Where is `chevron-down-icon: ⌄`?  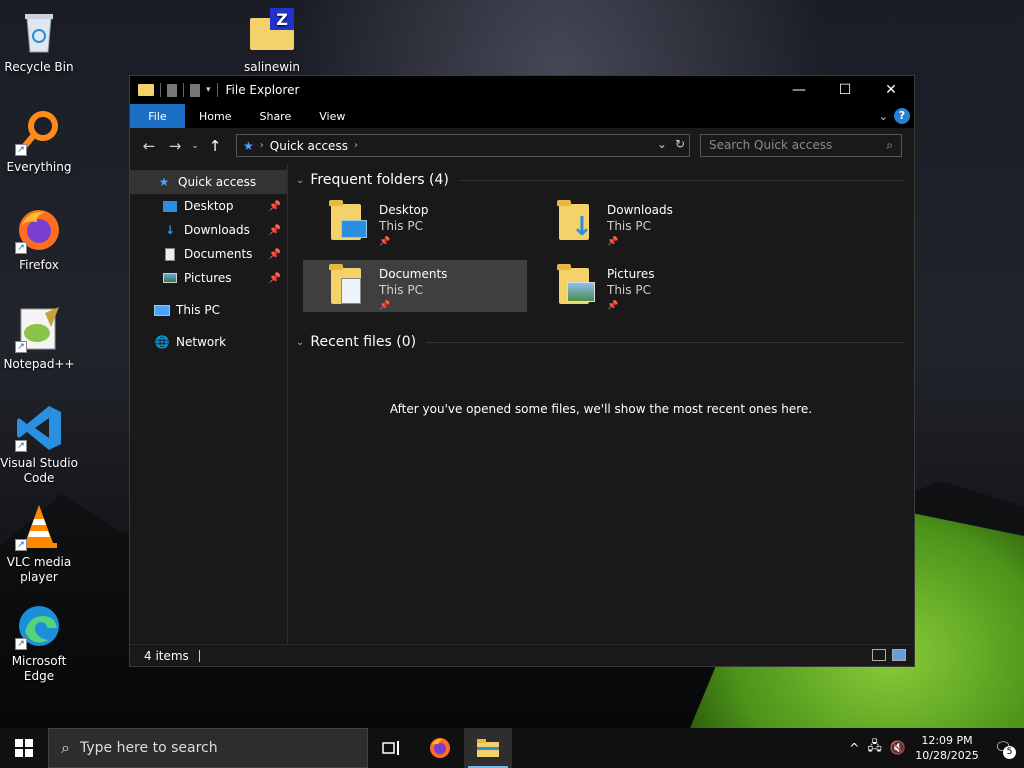
chevron-down-icon: ⌄ is located at coordinates (300, 342).